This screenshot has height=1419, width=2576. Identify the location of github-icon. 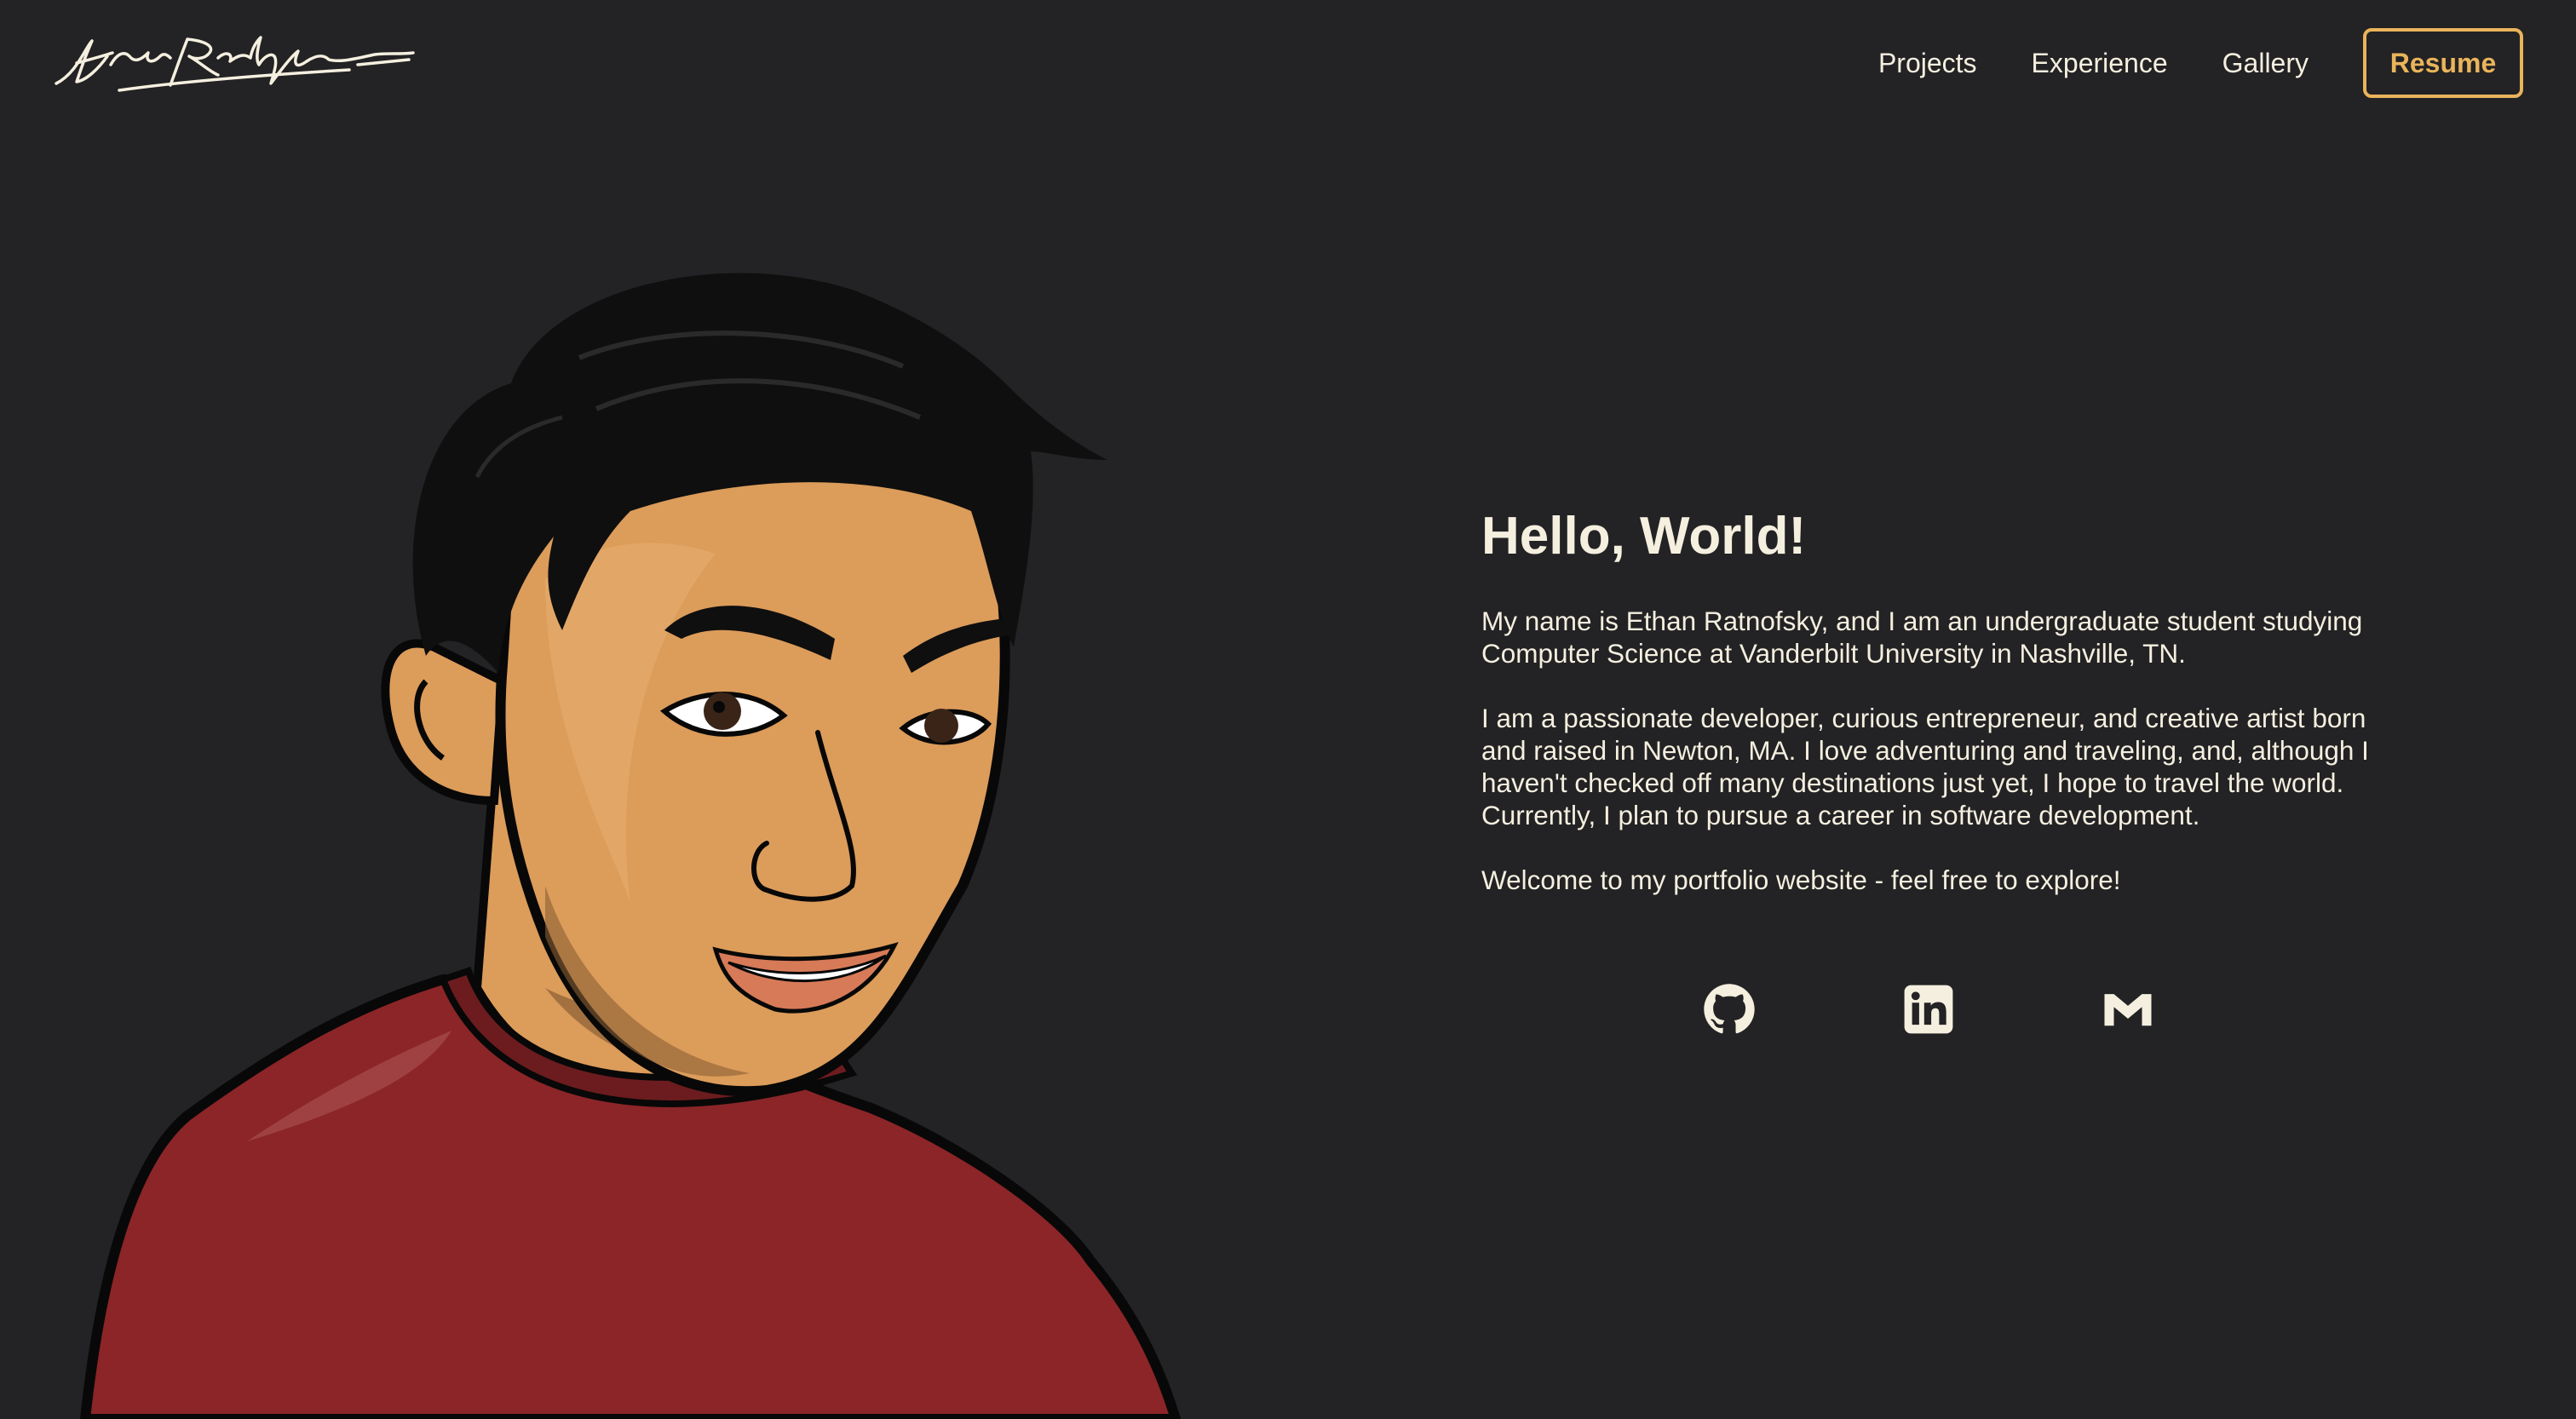
(1729, 1010).